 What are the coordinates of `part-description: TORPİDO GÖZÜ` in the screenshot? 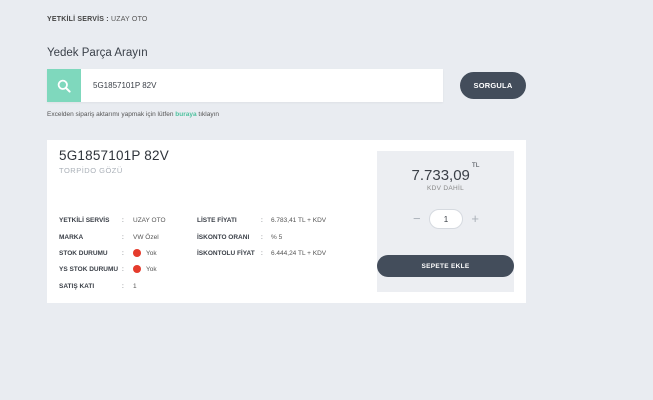 It's located at (91, 170).